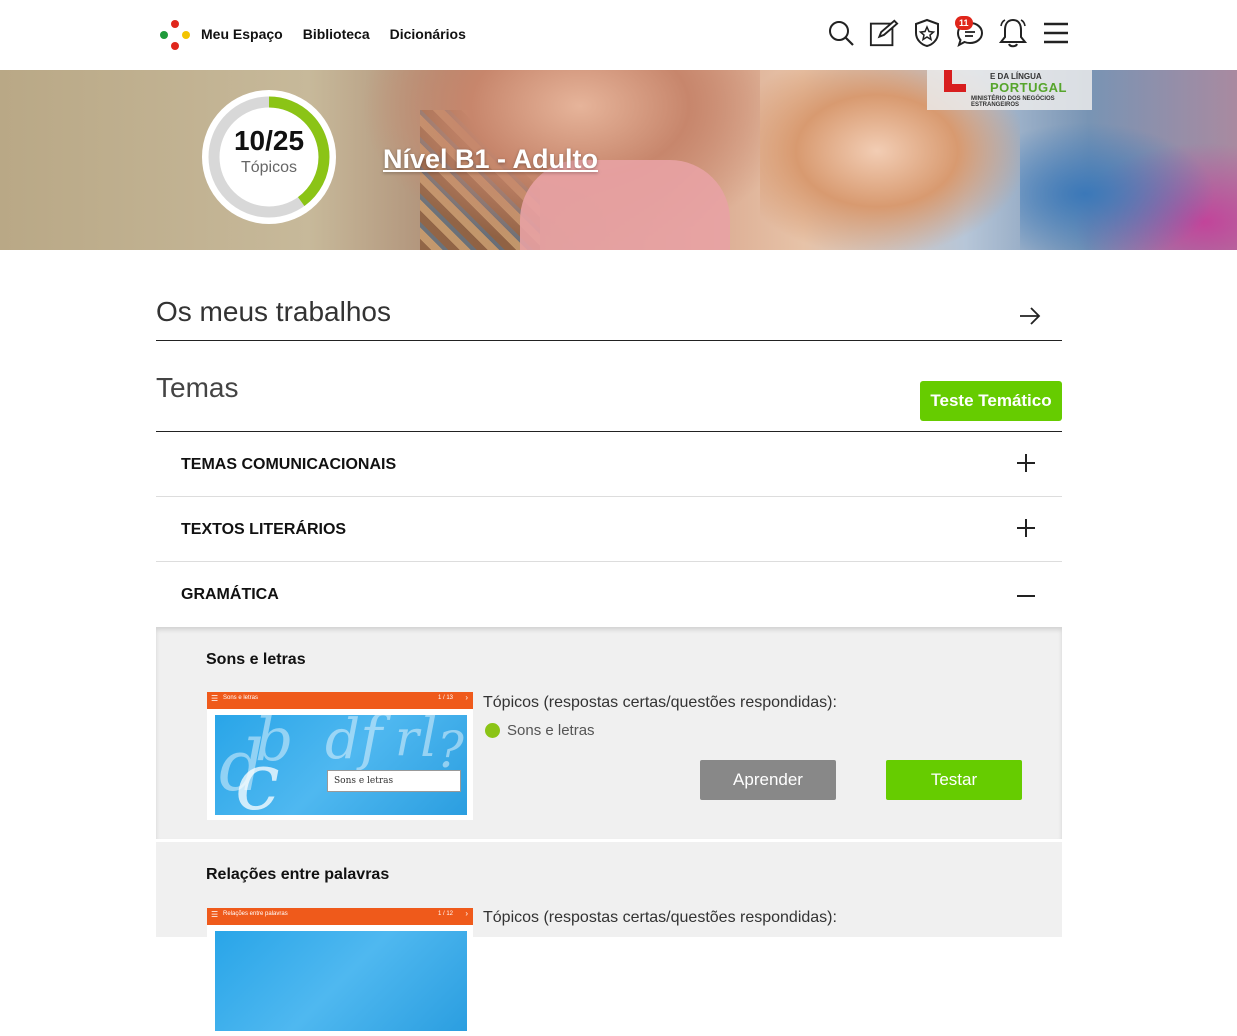  Describe the element at coordinates (340, 916) in the screenshot. I see `thumbnail-bar: ☰ Relações entre palavras 1 / 12 ›` at that location.